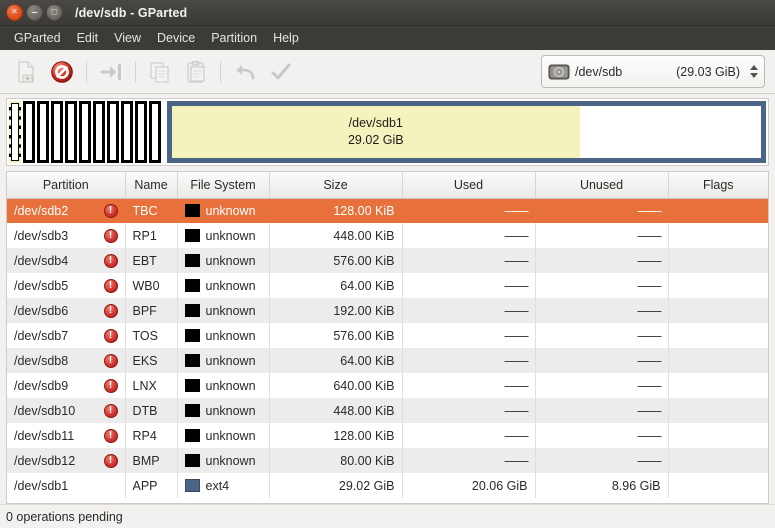 Image resolution: width=775 pixels, height=528 pixels. What do you see at coordinates (469, 185) in the screenshot?
I see `column-header-used: Used` at bounding box center [469, 185].